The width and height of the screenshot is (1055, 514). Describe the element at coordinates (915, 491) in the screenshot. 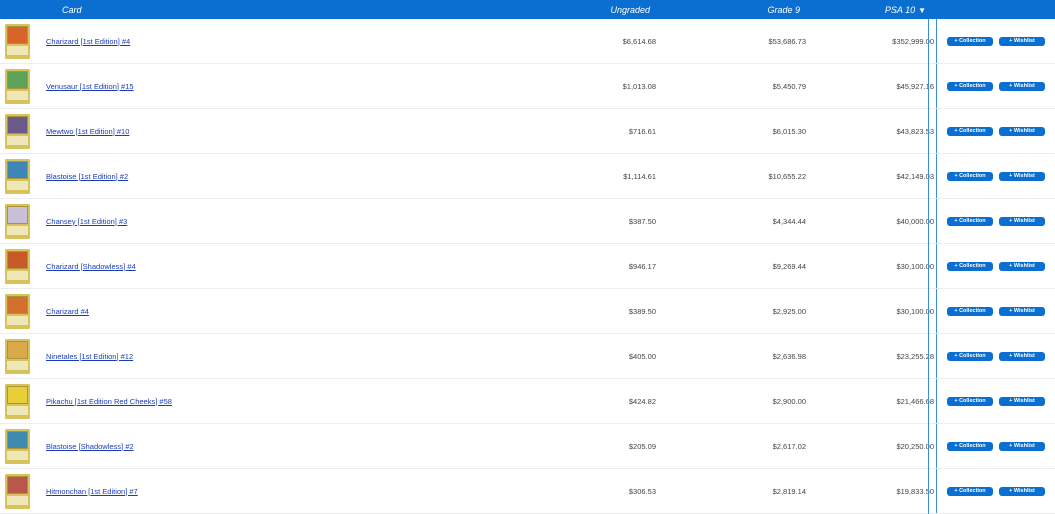

I see `psa10-price: $19,833.50` at that location.